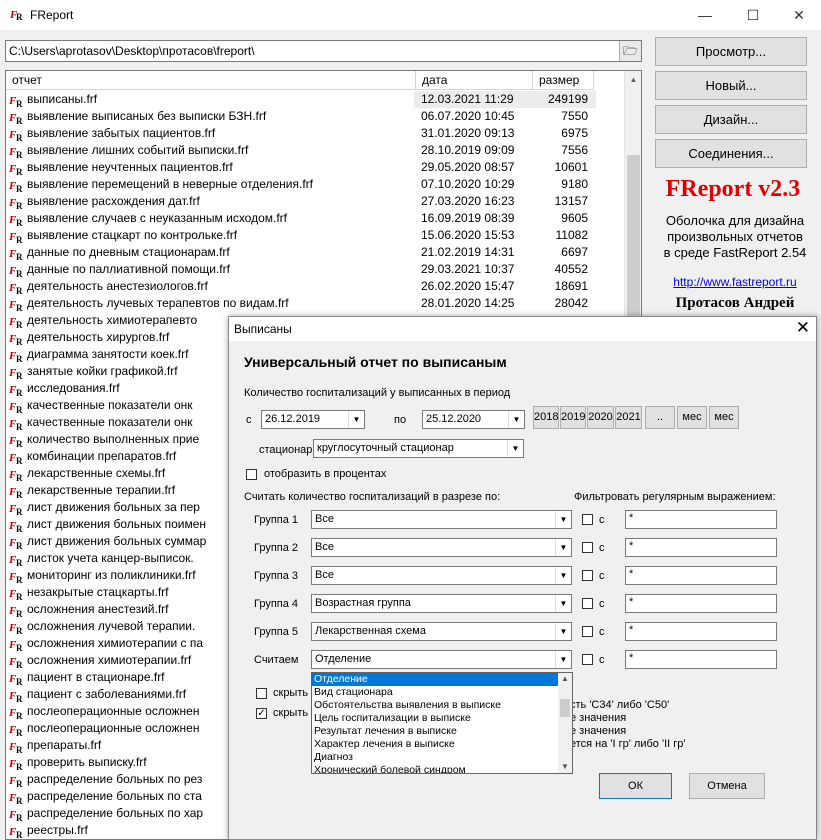  I want to click on year-2020-button: 2020, so click(600, 417).